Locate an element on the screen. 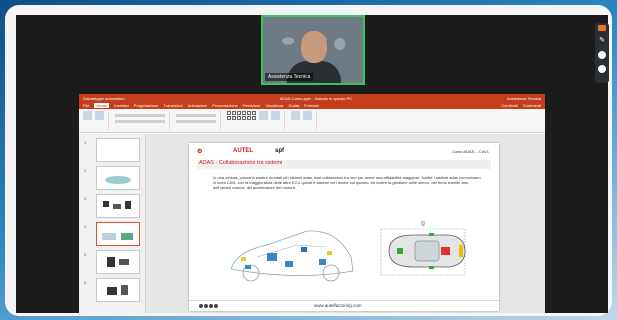 The width and height of the screenshot is (617, 320). car-wireframe-illustration is located at coordinates (292, 256).